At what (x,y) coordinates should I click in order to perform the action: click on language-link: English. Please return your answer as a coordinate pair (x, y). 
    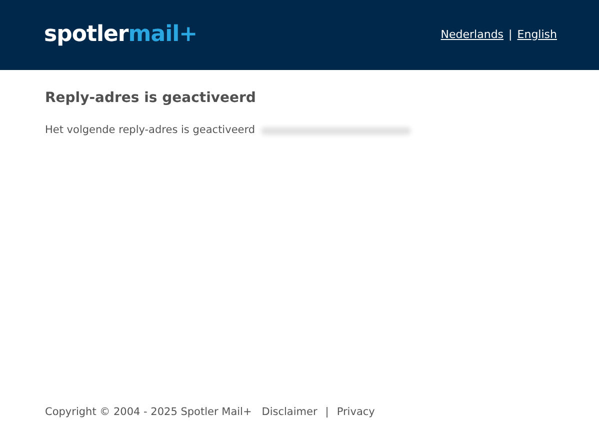
    Looking at the image, I should click on (537, 35).